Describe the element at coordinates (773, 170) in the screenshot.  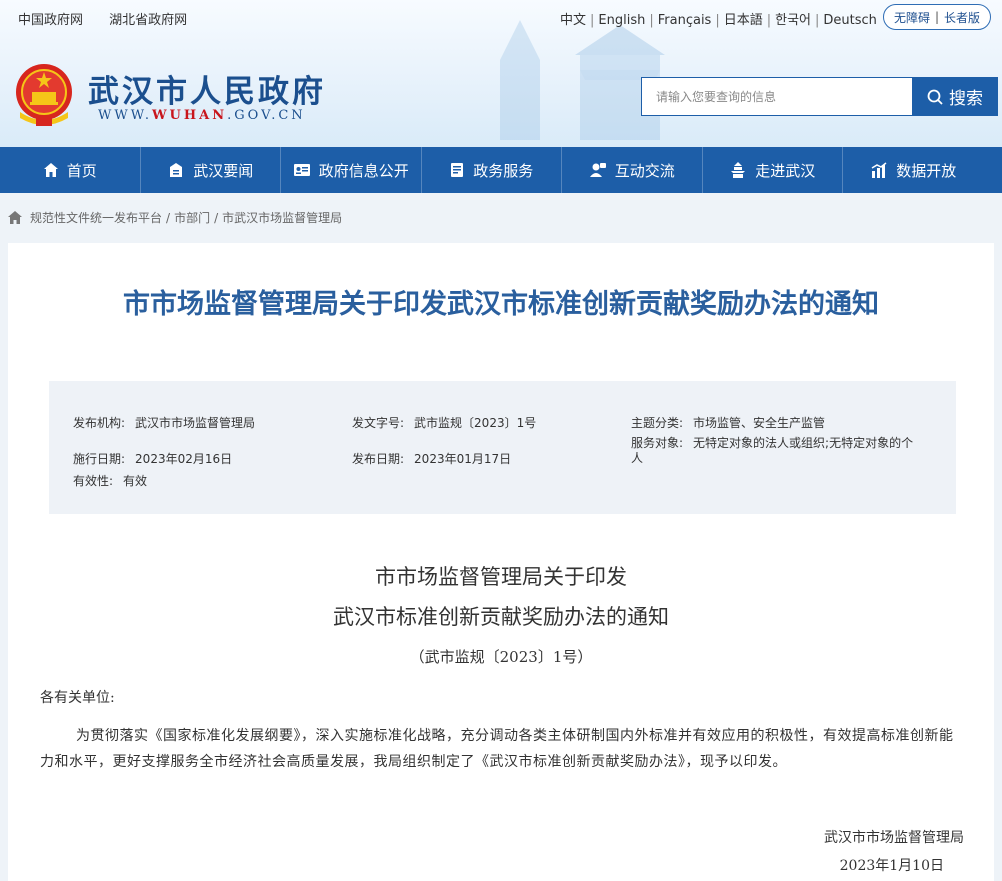
I see `nav-about-wuhan: 走进武汉` at that location.